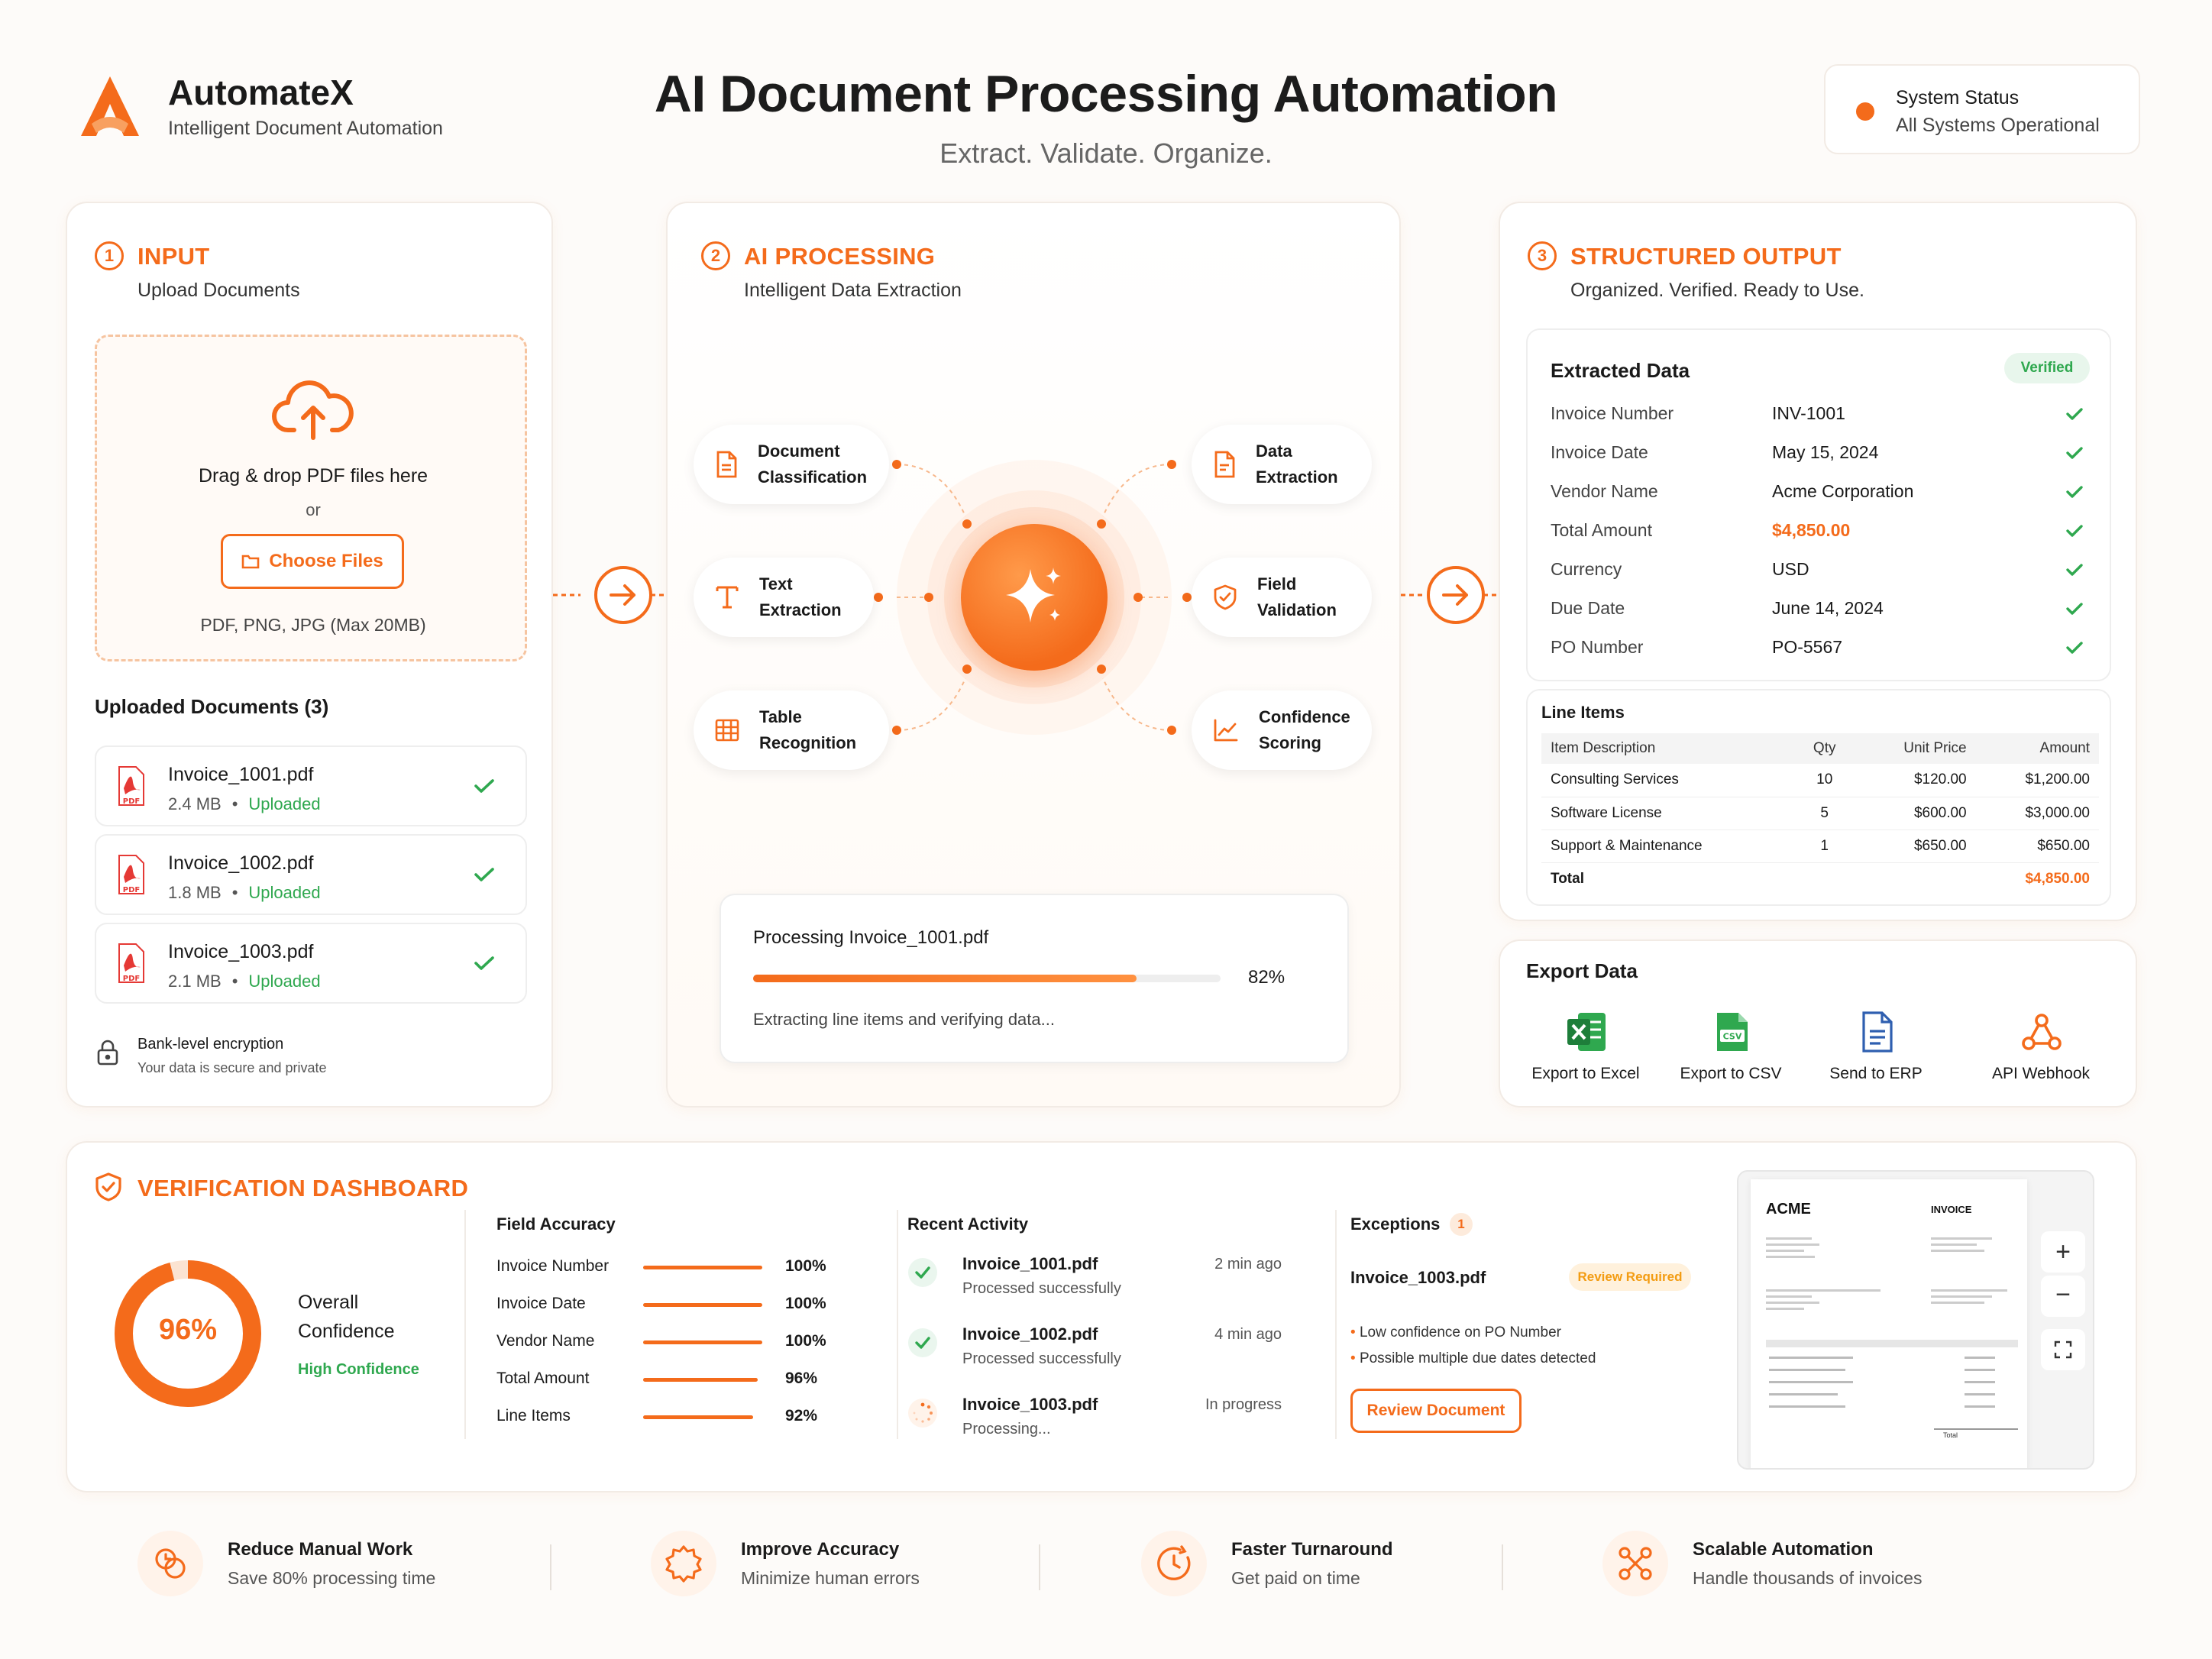 Image resolution: width=2212 pixels, height=1659 pixels. What do you see at coordinates (2063, 1349) in the screenshot?
I see `fullscreen-icon` at bounding box center [2063, 1349].